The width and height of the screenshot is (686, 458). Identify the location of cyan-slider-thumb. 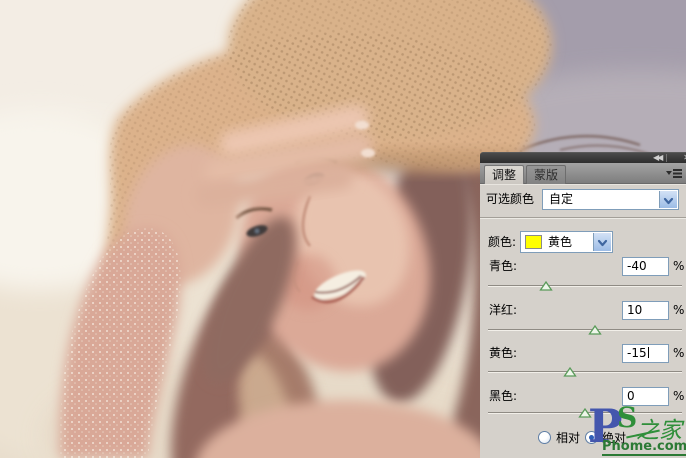
(546, 286).